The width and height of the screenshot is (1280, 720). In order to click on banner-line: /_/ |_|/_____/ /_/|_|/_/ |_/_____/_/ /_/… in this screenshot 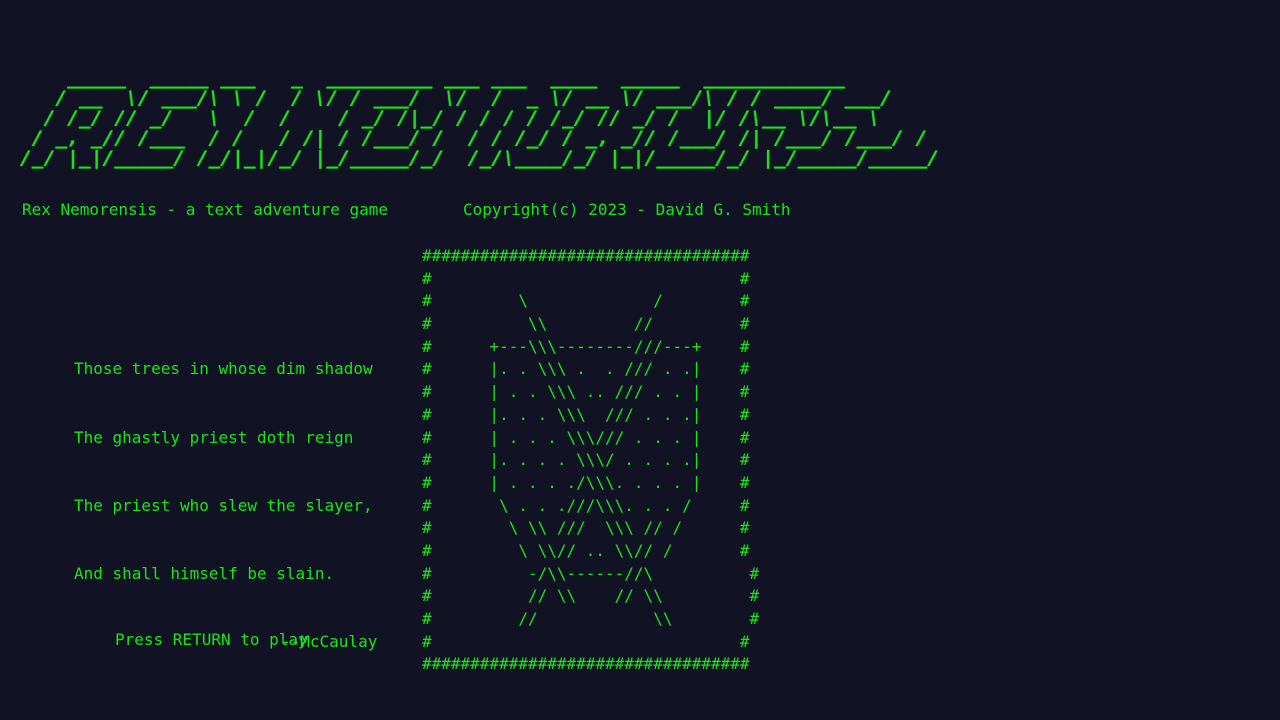, I will do `click(480, 158)`.